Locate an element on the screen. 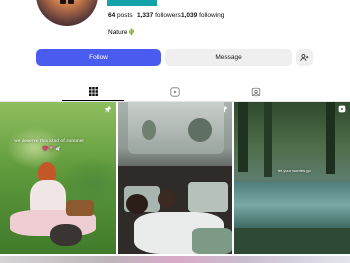 This screenshot has width=350, height=263. profile-avatar is located at coordinates (67, 13).